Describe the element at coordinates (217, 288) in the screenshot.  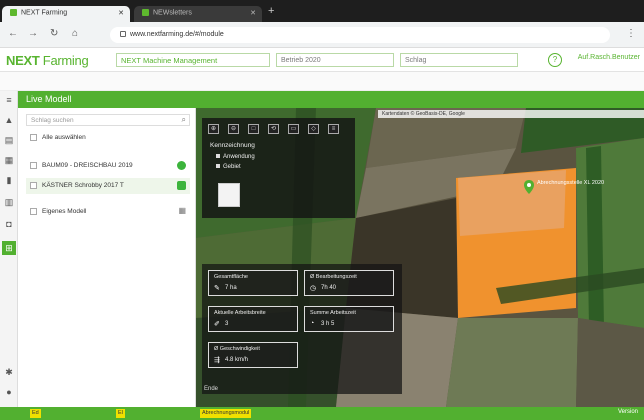
I see `area-icon: ✎` at that location.